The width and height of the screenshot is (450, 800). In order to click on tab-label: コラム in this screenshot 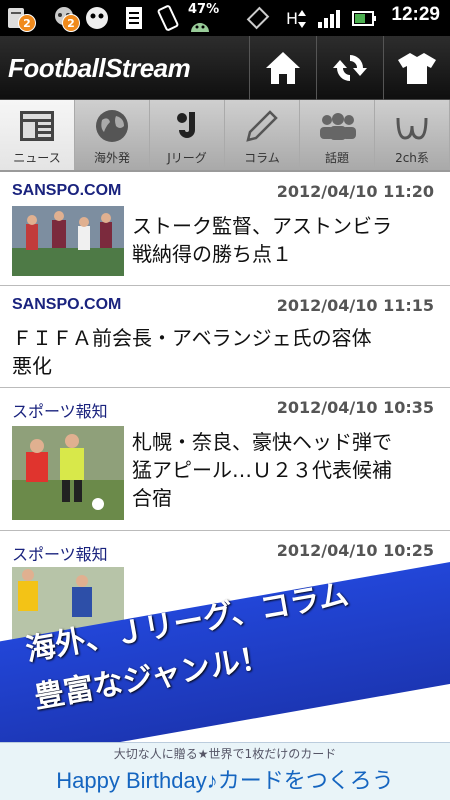, I will do `click(262, 158)`.